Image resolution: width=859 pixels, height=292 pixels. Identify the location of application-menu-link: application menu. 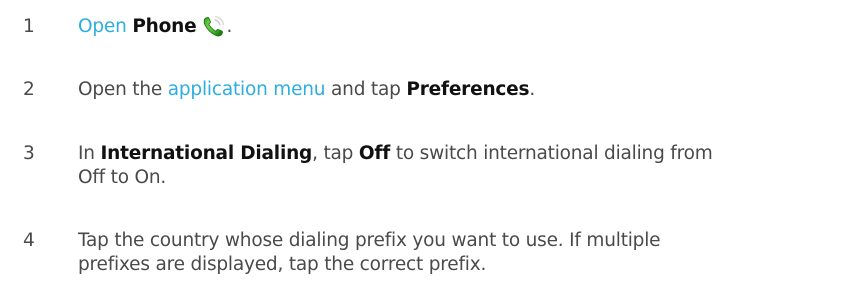
(247, 89).